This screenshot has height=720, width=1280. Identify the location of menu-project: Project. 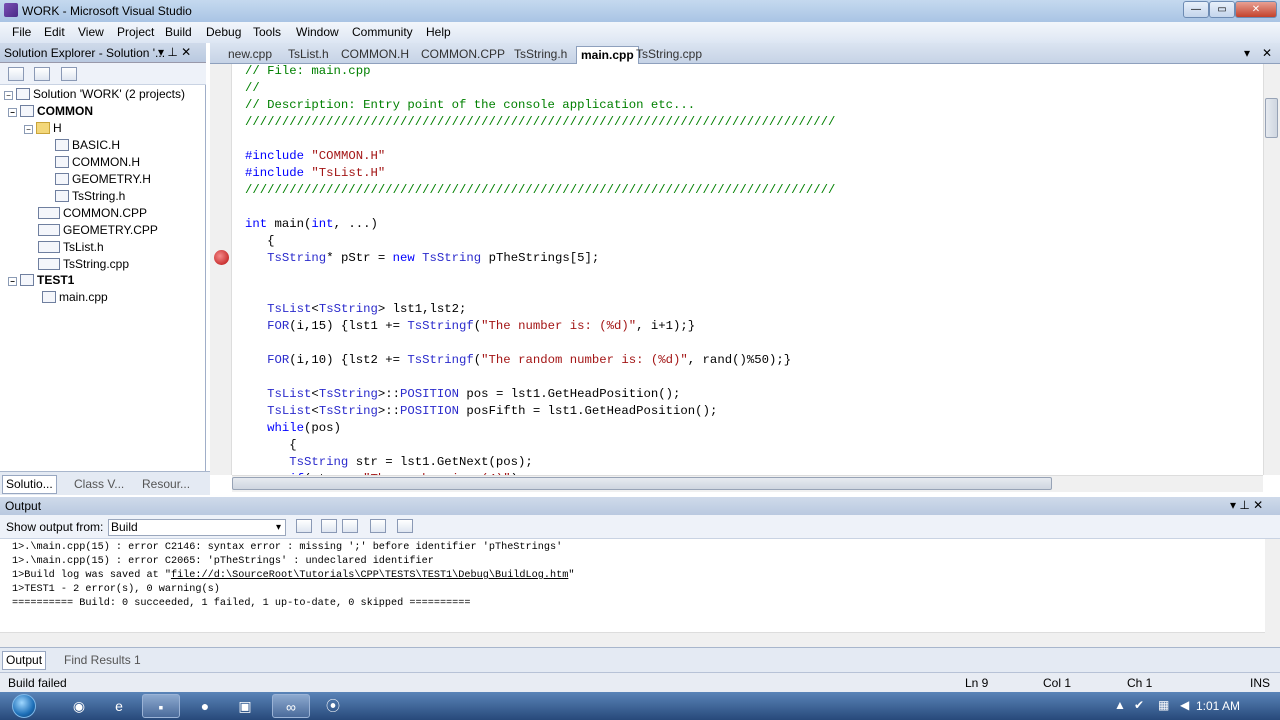
(135, 32).